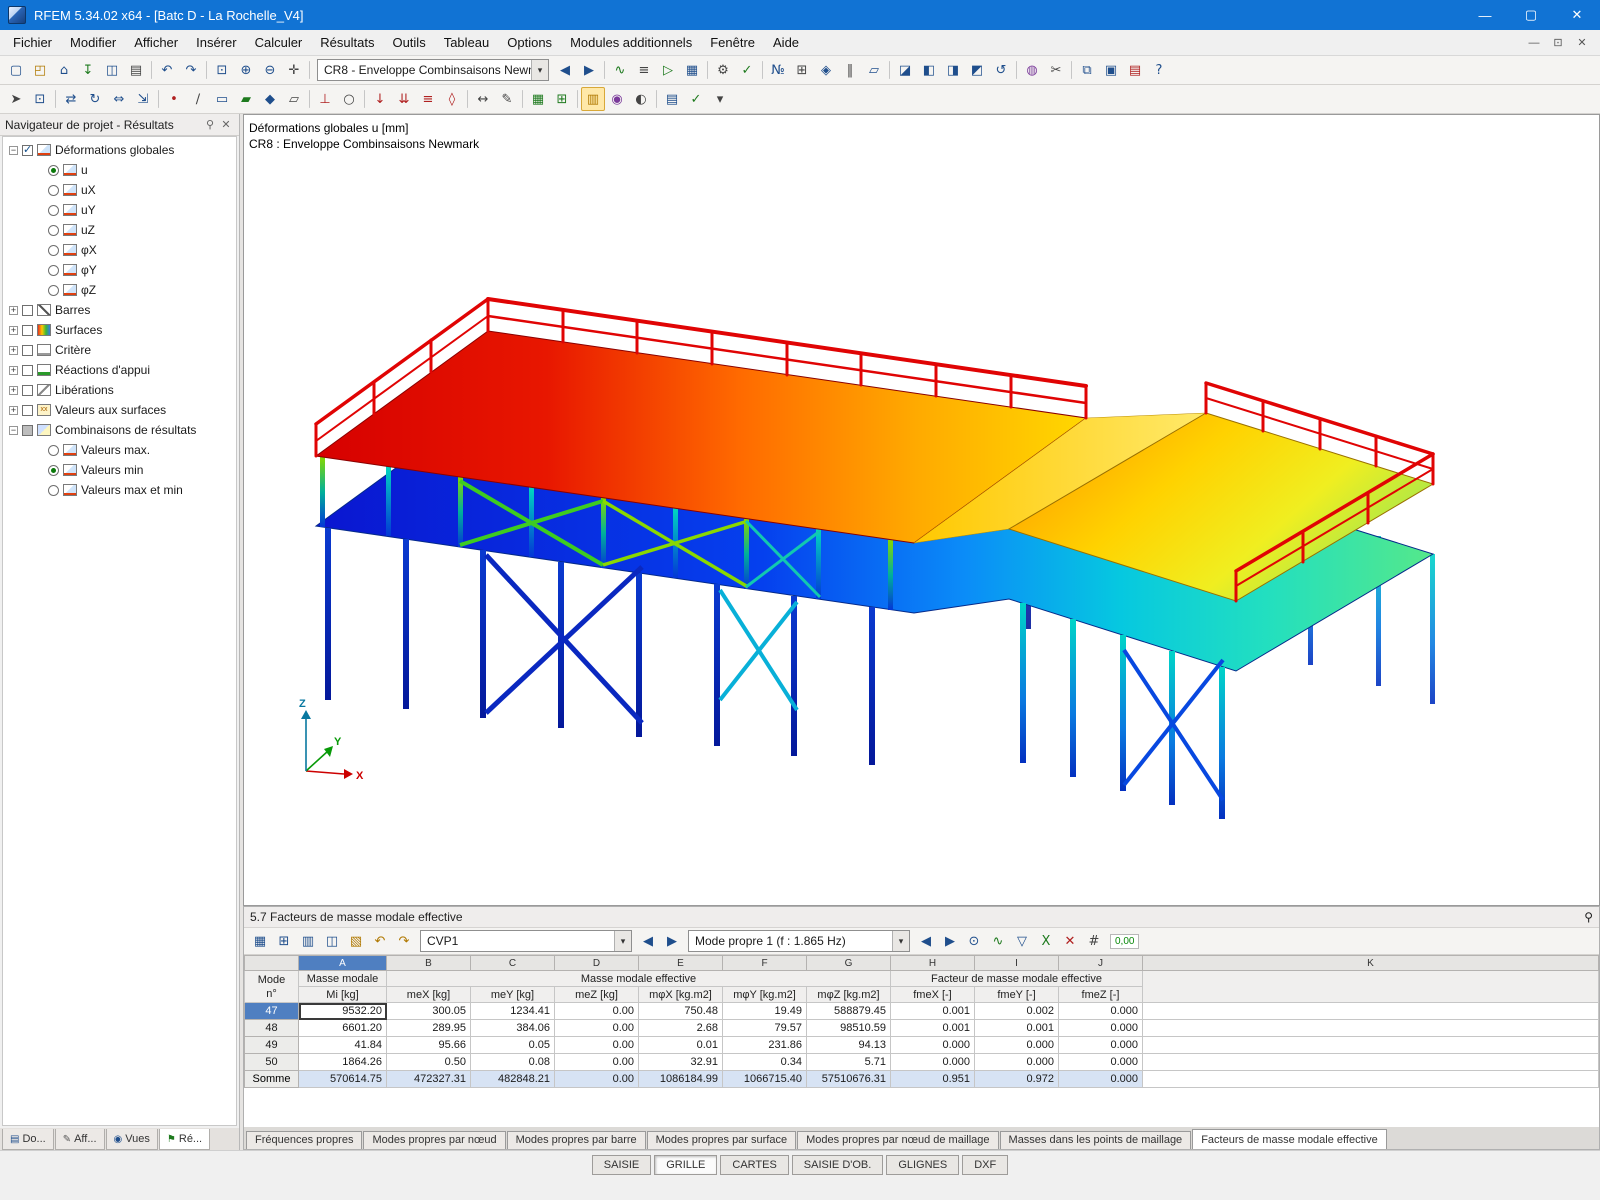  I want to click on result-case-combo: CVP1 ▾, so click(526, 941).